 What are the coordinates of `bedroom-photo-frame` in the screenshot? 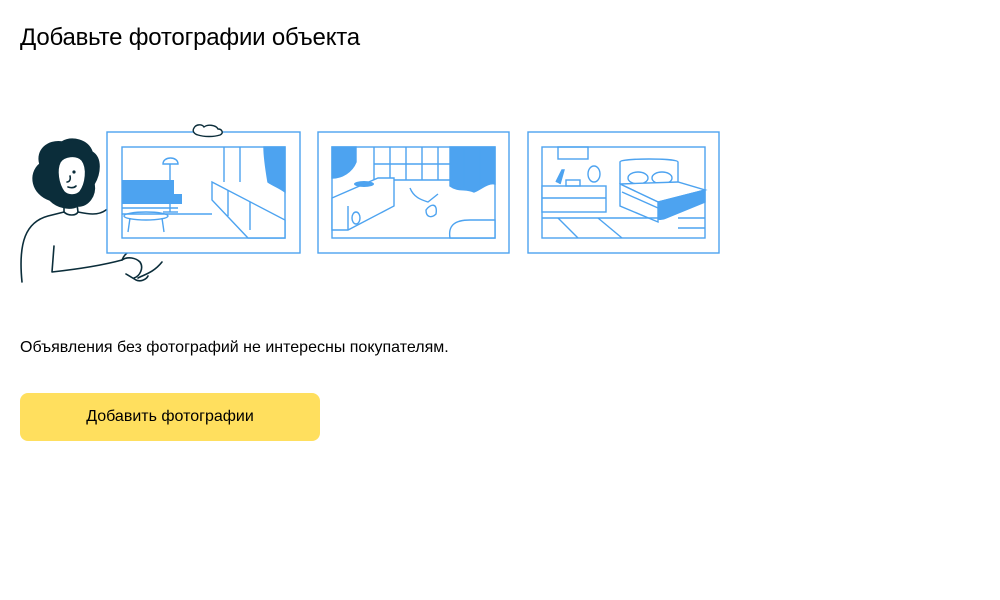 It's located at (623, 192).